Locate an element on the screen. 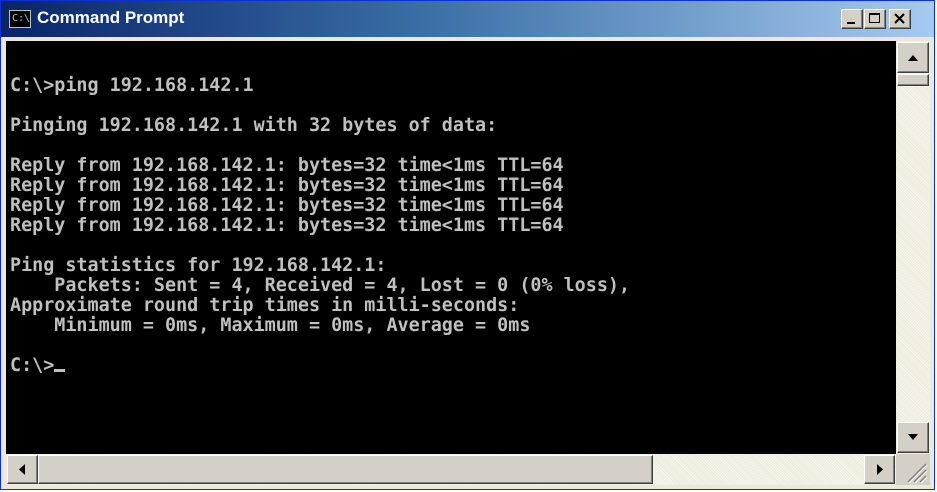 The width and height of the screenshot is (937, 492). vertical-scroll-thumb is located at coordinates (913, 80).